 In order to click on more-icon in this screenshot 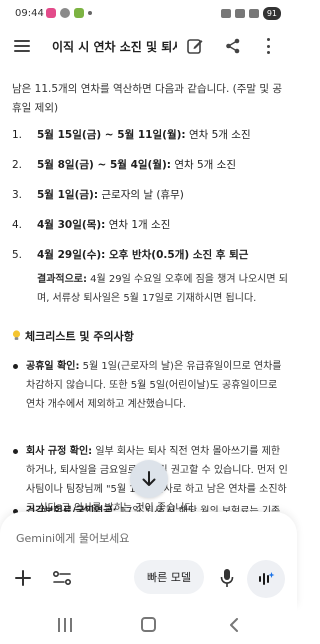, I will do `click(268, 46)`.